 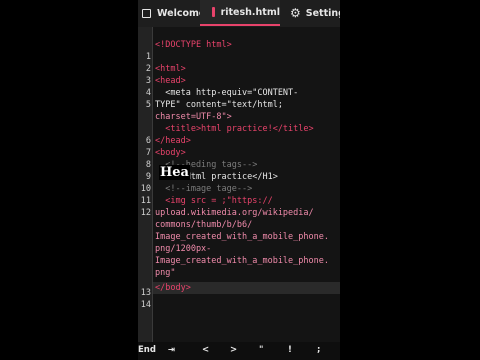 What do you see at coordinates (174, 172) in the screenshot?
I see `overlay-caption: Hea` at bounding box center [174, 172].